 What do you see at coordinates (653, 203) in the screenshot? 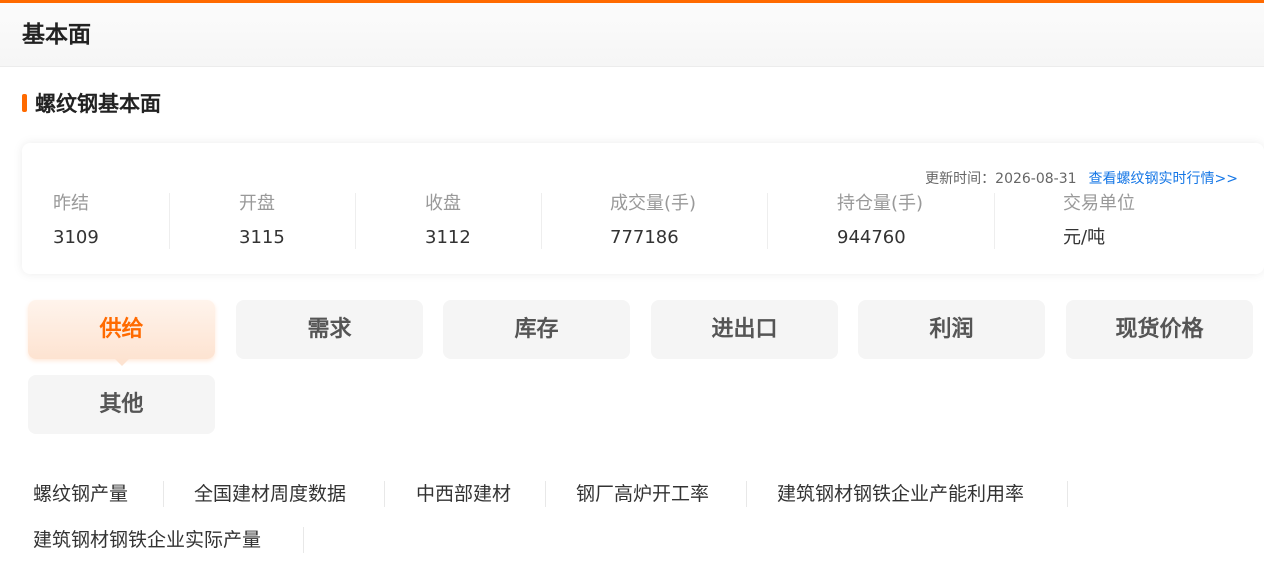
I see `stat-label: 成交量(手)` at bounding box center [653, 203].